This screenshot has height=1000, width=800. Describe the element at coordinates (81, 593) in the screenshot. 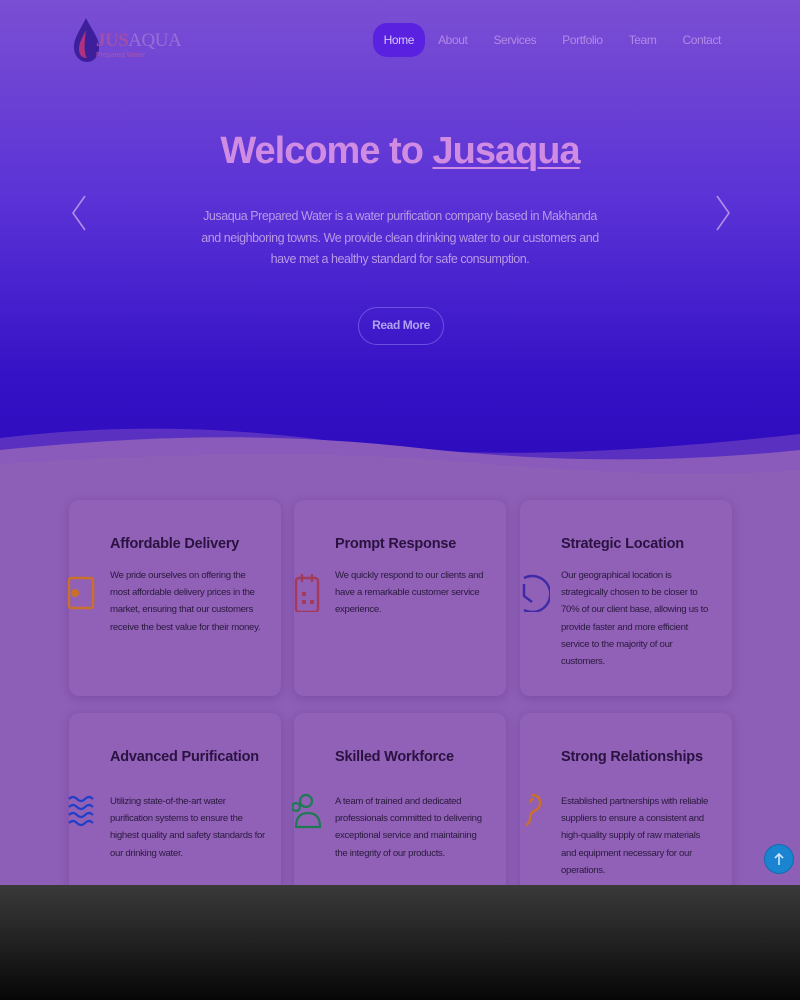

I see `cash-icon` at that location.